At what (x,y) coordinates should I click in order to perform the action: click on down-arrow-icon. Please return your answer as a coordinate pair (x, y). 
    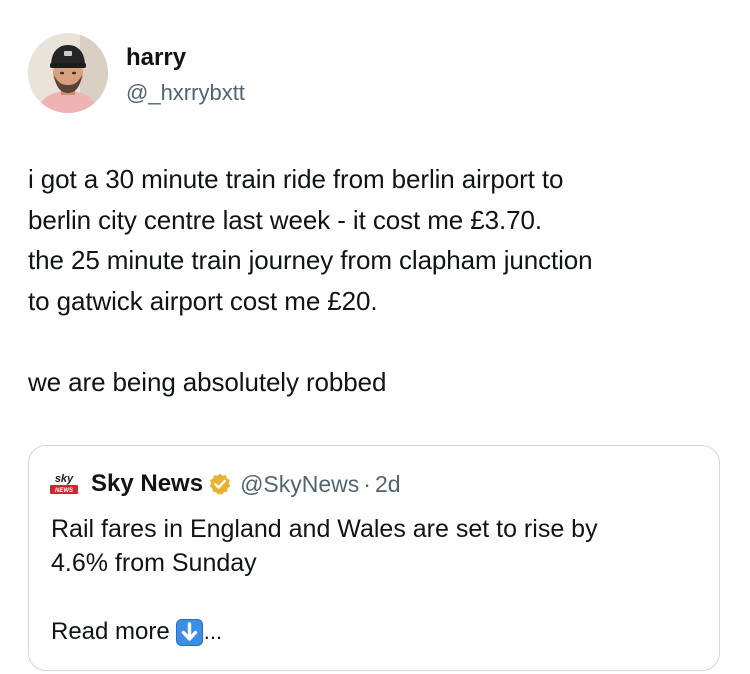
    Looking at the image, I should click on (189, 632).